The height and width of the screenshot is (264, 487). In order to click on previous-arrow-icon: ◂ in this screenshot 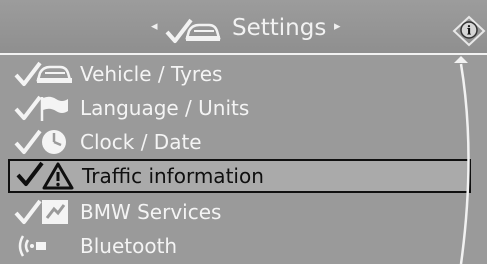, I will do `click(154, 26)`.